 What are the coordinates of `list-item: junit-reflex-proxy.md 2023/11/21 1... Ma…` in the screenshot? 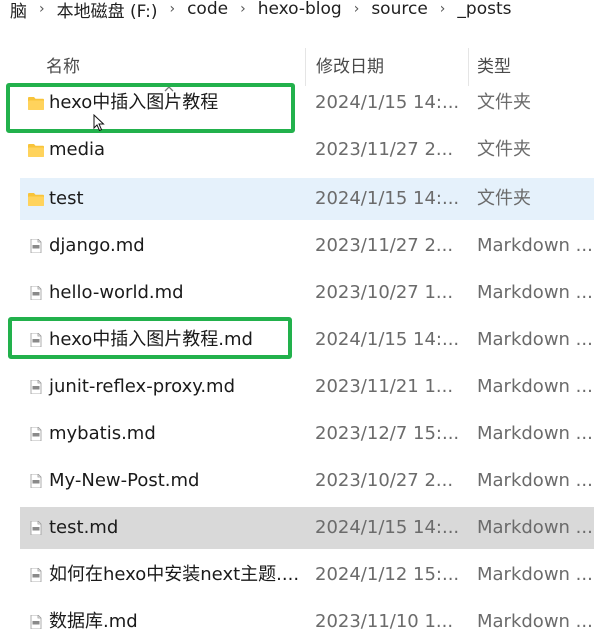 It's located at (307, 387).